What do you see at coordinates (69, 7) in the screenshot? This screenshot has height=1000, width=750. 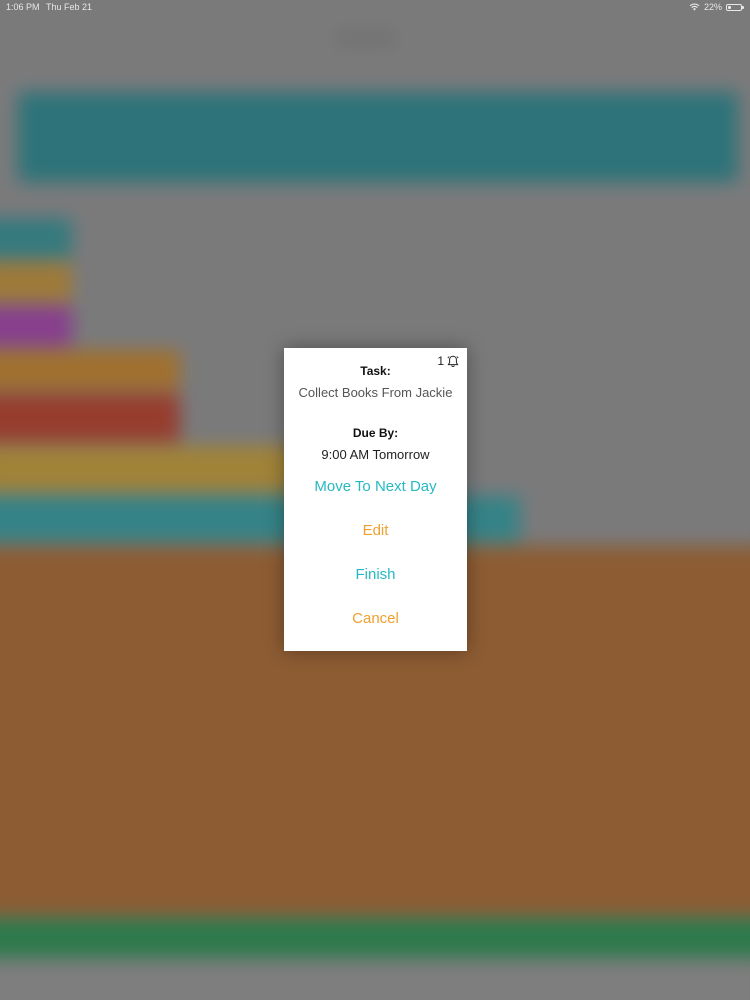 I see `status-date: Thu Feb 21` at bounding box center [69, 7].